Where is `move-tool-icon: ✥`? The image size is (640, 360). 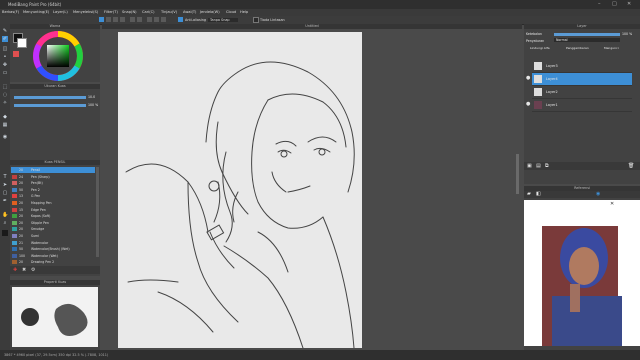
move-tool-icon: ✥ is located at coordinates (5, 65).